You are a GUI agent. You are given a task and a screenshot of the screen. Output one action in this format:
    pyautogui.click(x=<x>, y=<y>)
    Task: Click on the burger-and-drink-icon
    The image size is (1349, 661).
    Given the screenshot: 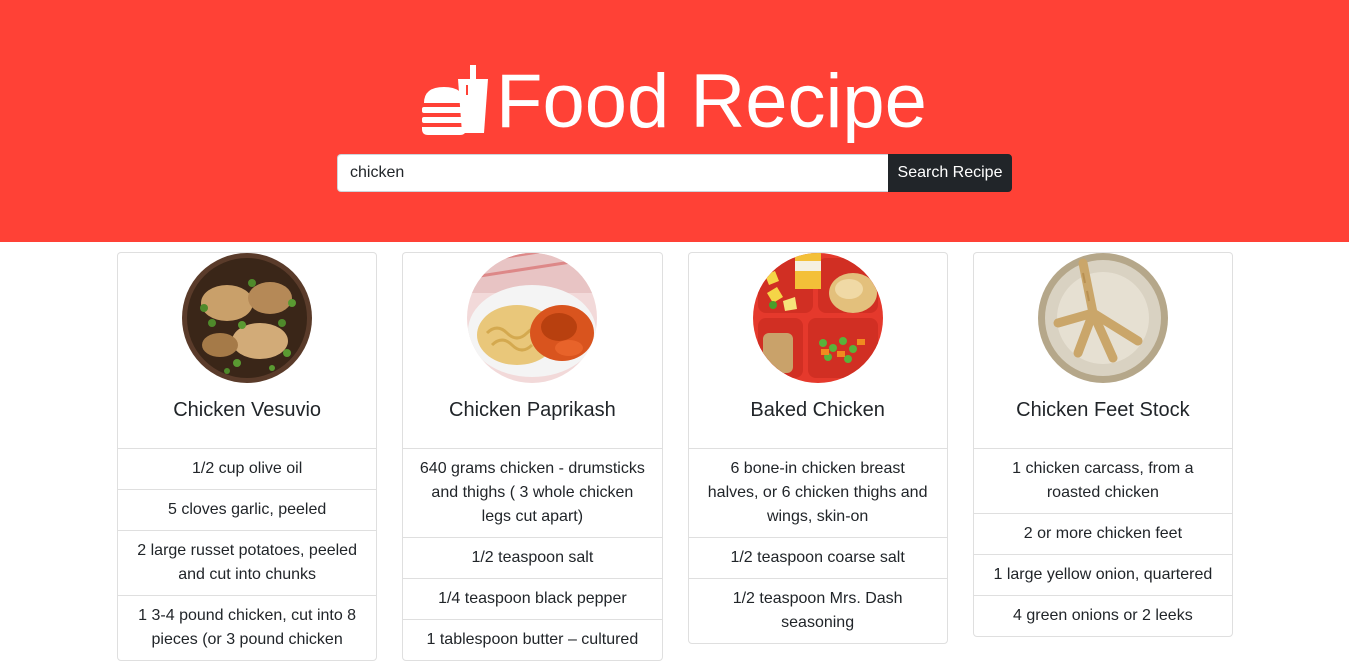 What is the action you would take?
    pyautogui.click(x=456, y=101)
    